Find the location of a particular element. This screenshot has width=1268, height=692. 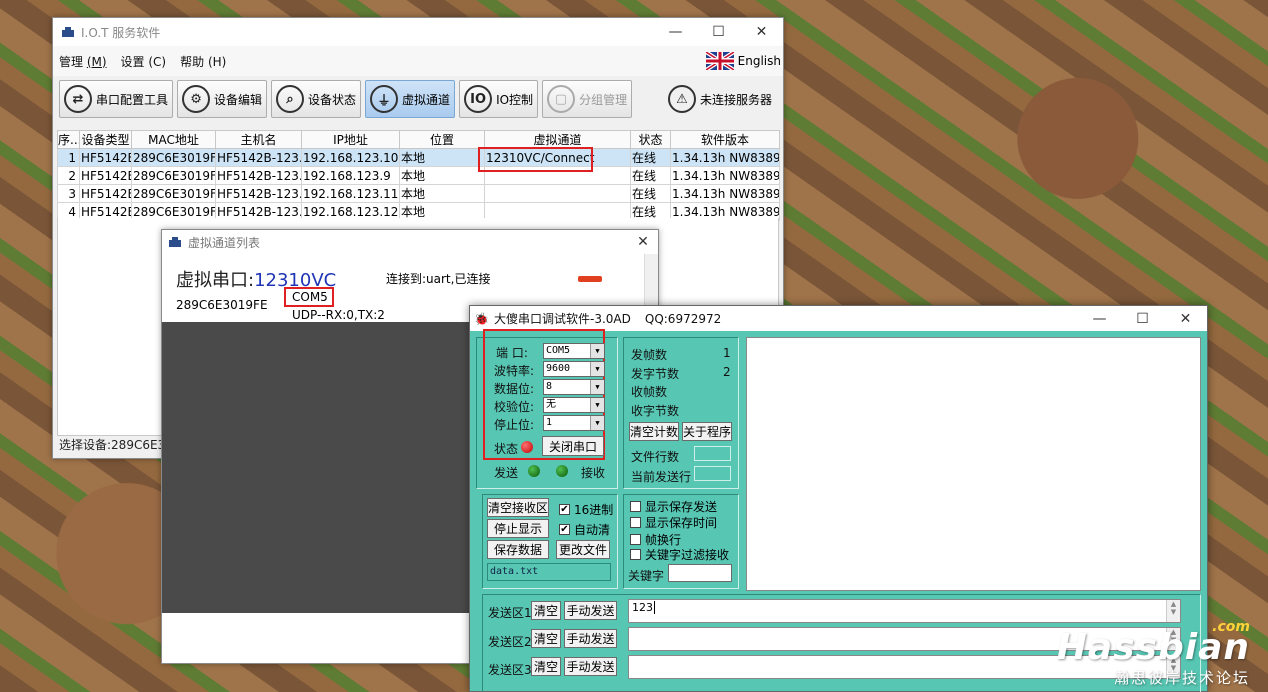

sd-title: 大傻串口调试软件-3.0AD is located at coordinates (562, 319).